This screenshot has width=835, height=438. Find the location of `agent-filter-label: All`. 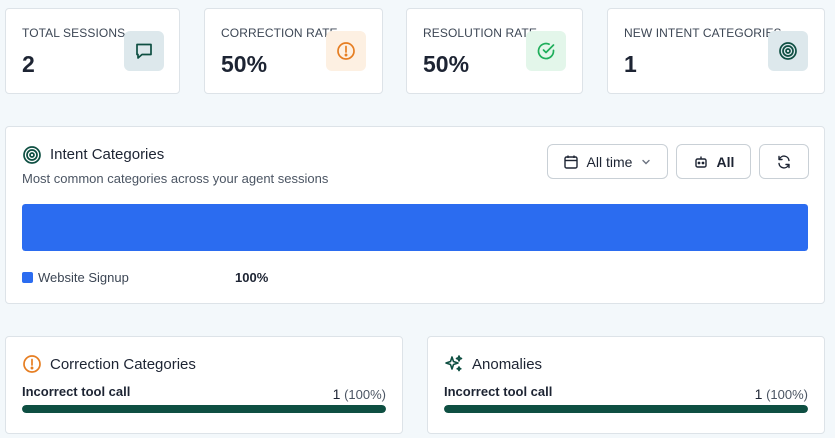

agent-filter-label: All is located at coordinates (725, 161).